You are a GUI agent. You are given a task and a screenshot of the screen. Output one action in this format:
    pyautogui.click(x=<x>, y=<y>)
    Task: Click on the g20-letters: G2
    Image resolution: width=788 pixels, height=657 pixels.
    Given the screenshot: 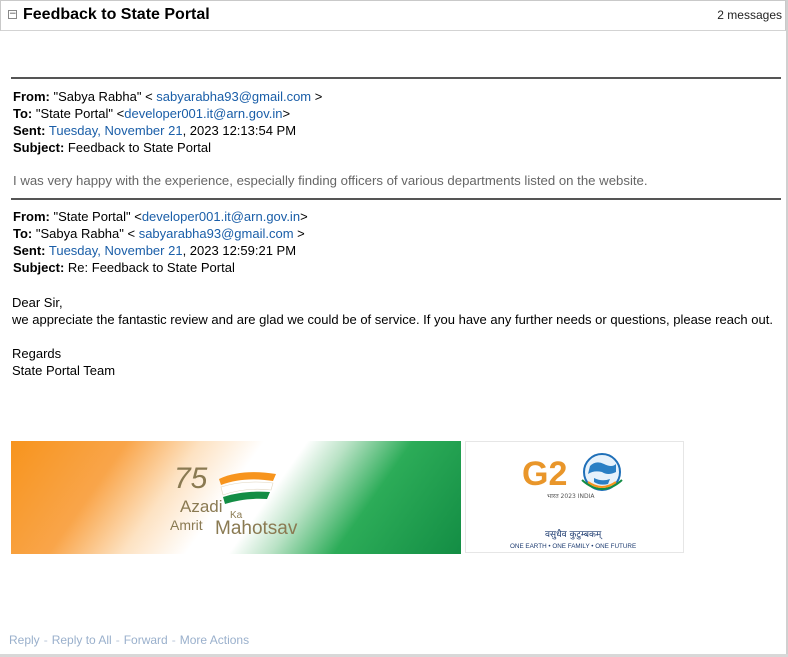 What is the action you would take?
    pyautogui.click(x=544, y=474)
    